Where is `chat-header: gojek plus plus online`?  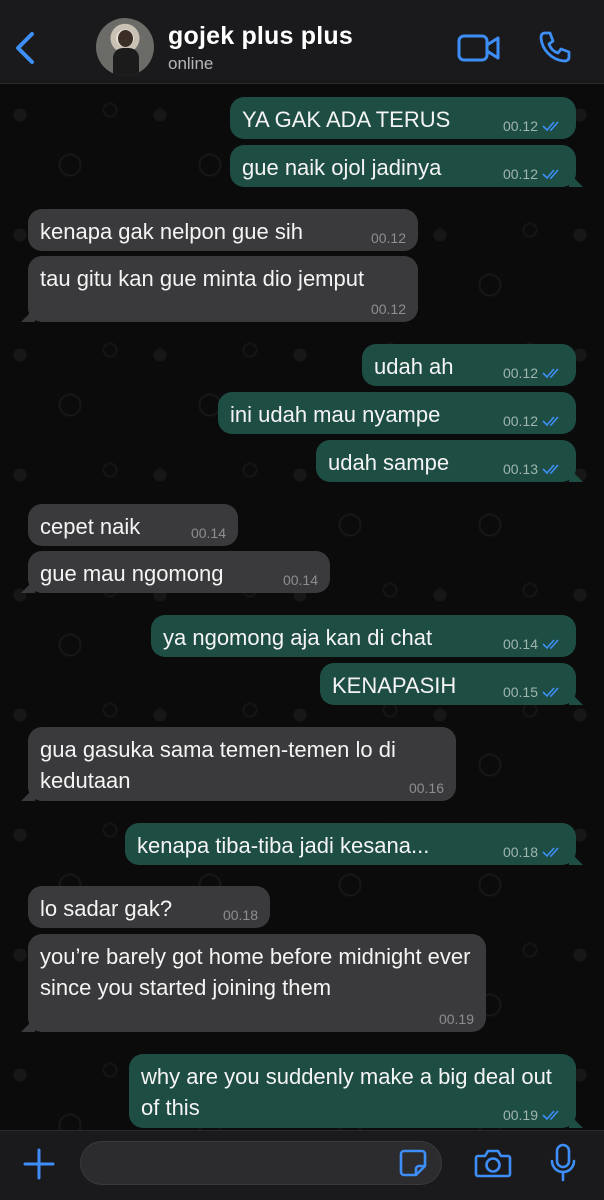
chat-header: gojek plus plus online is located at coordinates (302, 42).